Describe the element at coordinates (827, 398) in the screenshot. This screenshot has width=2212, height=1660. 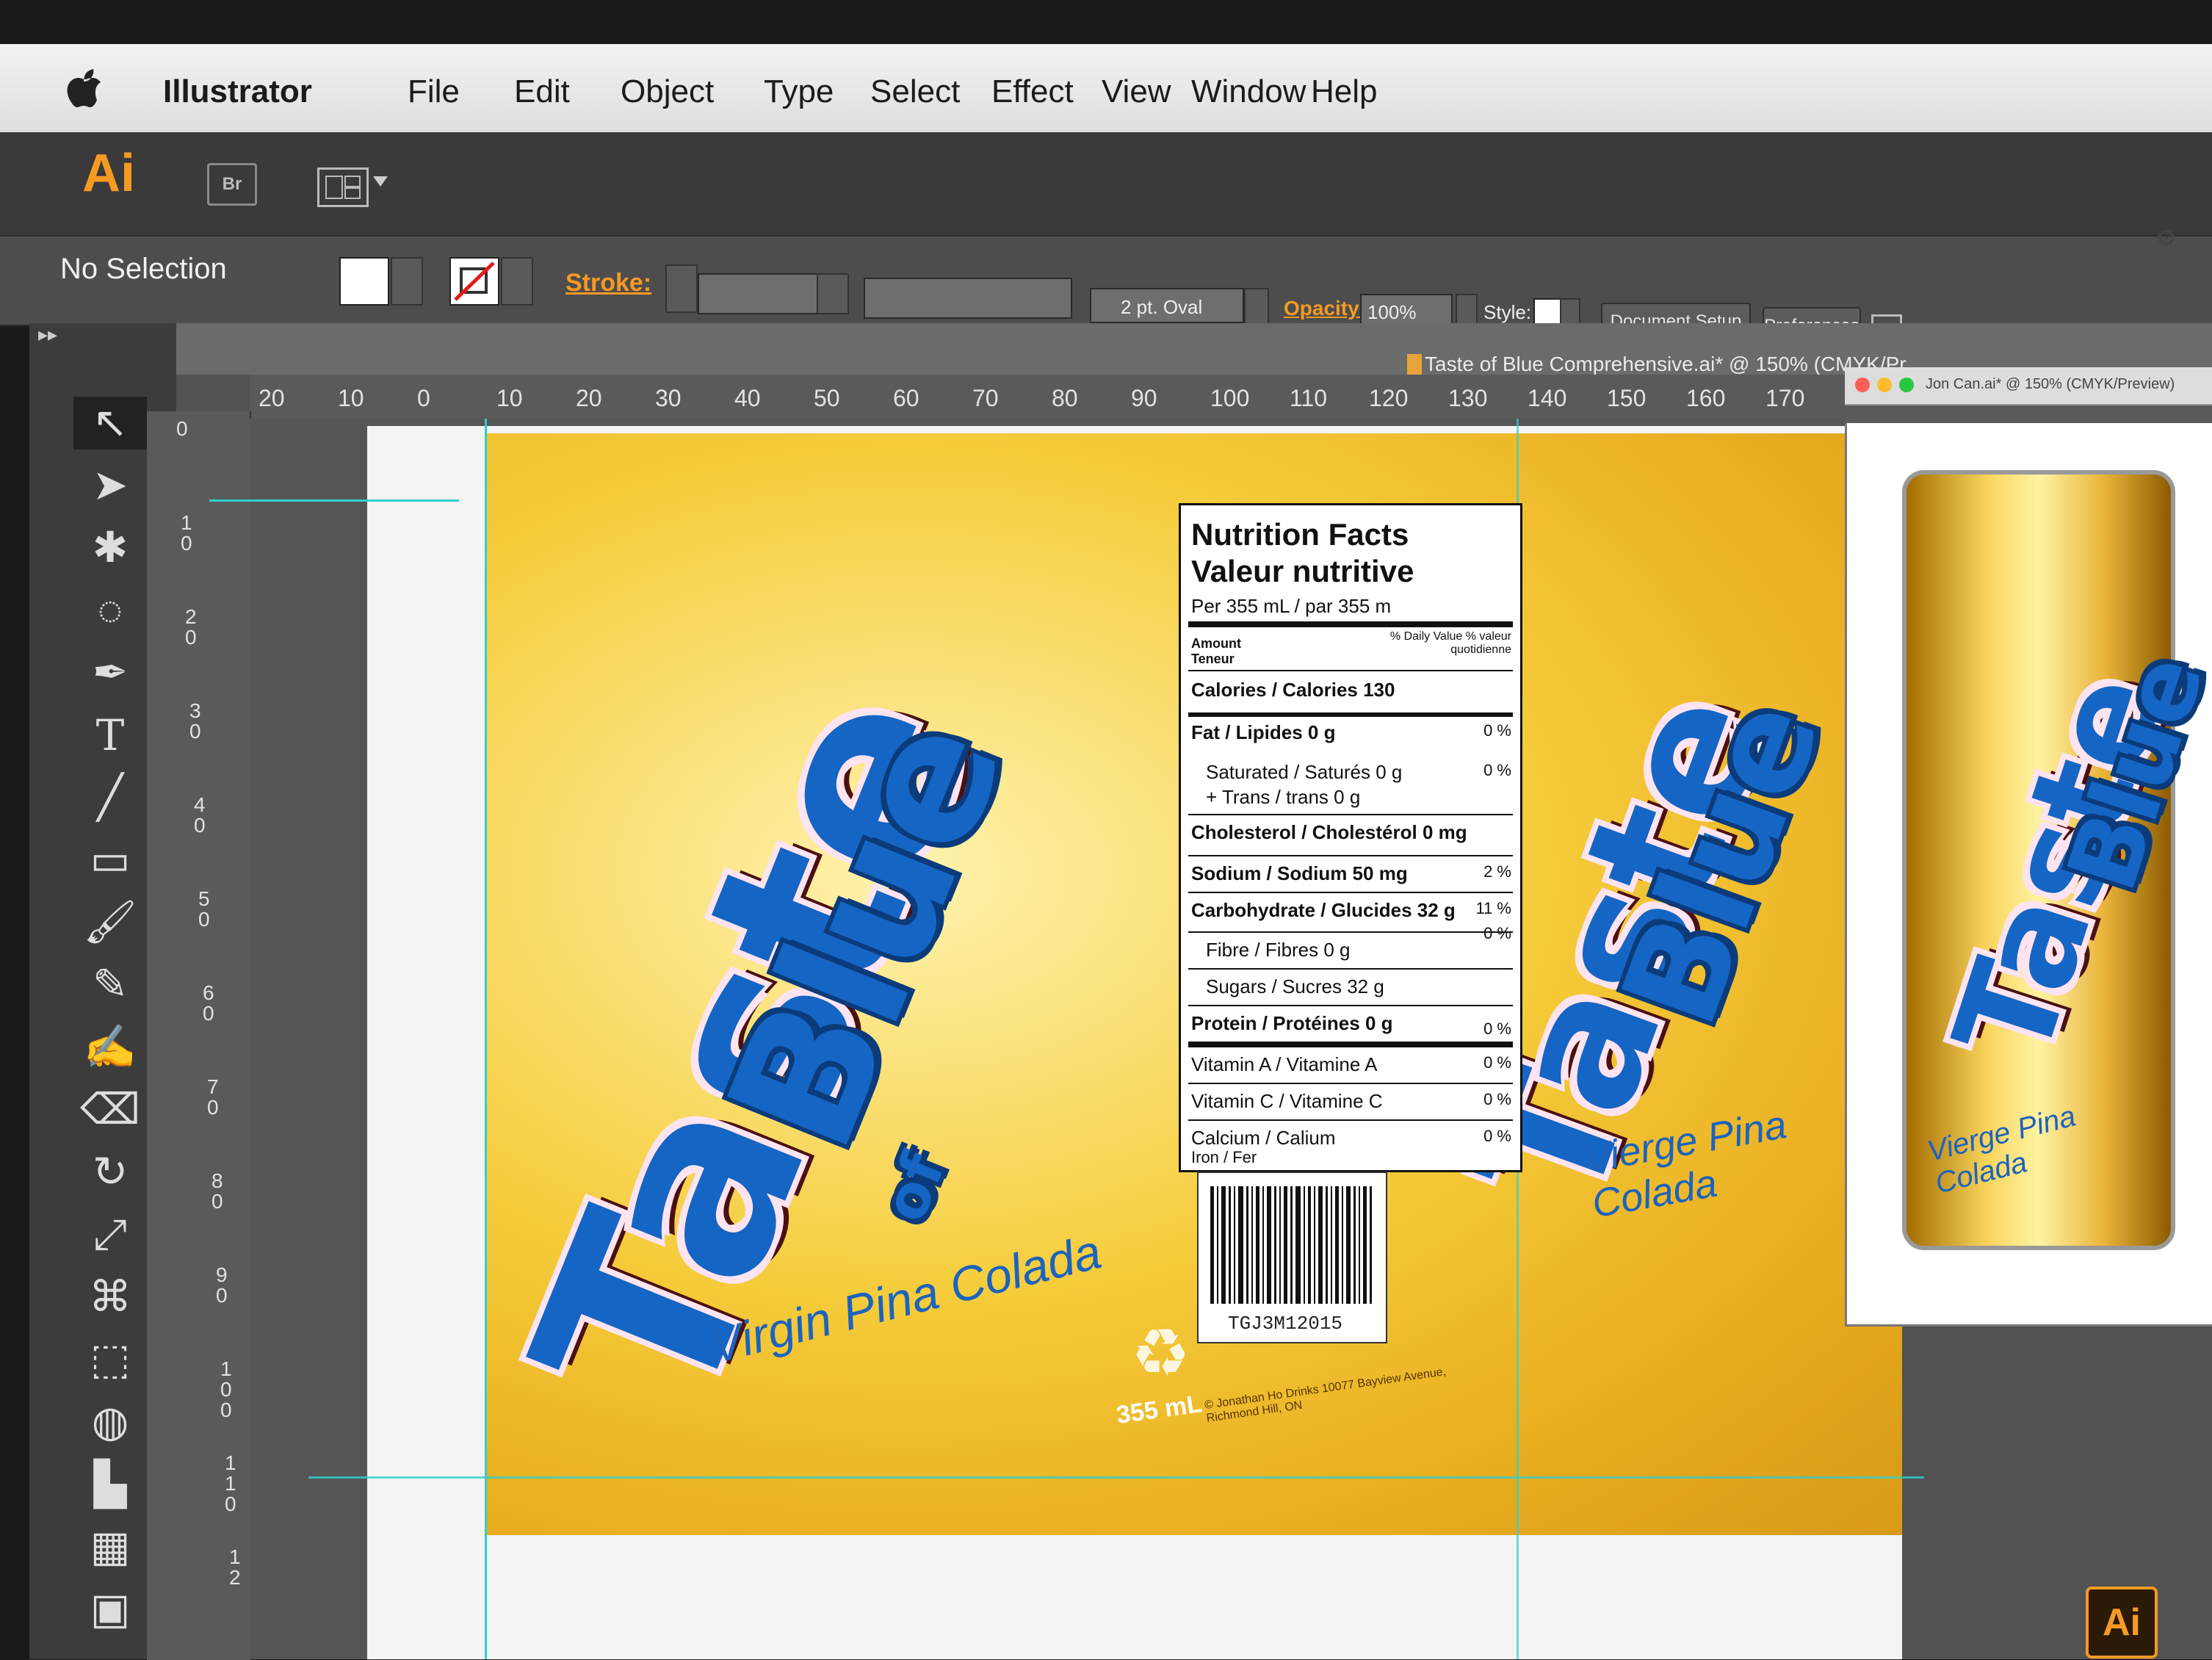
I see `ruler-tick-label: 50` at that location.